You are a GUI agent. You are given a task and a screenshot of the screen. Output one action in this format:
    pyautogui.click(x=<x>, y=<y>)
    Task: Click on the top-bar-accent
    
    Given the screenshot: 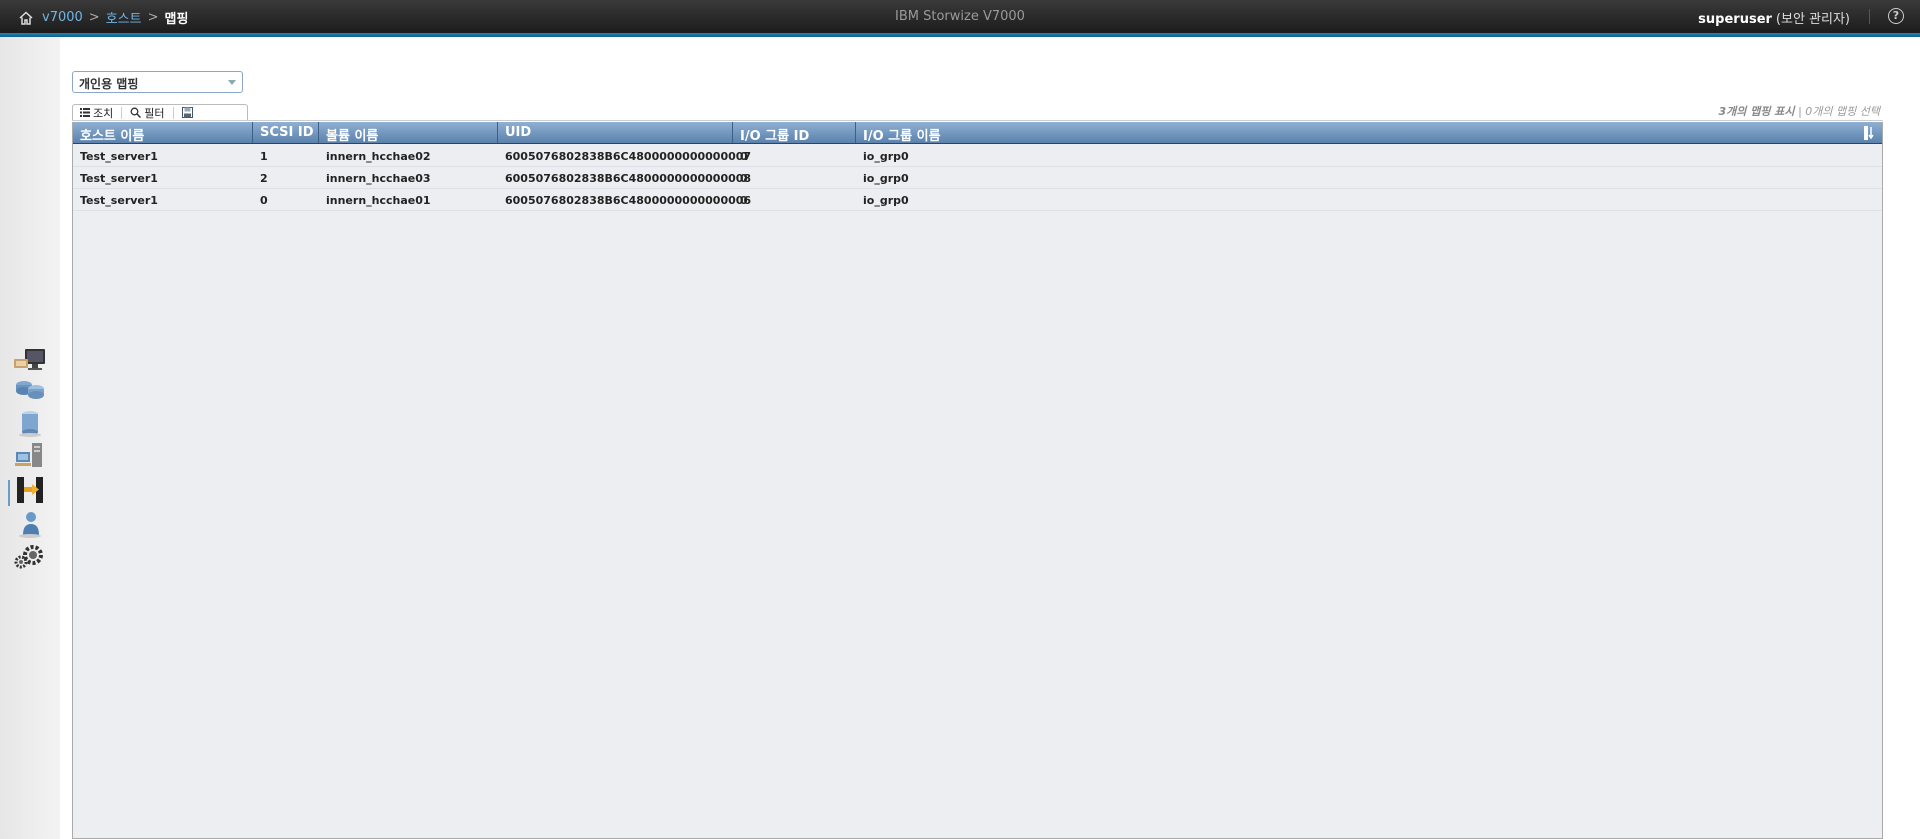 What is the action you would take?
    pyautogui.click(x=960, y=35)
    